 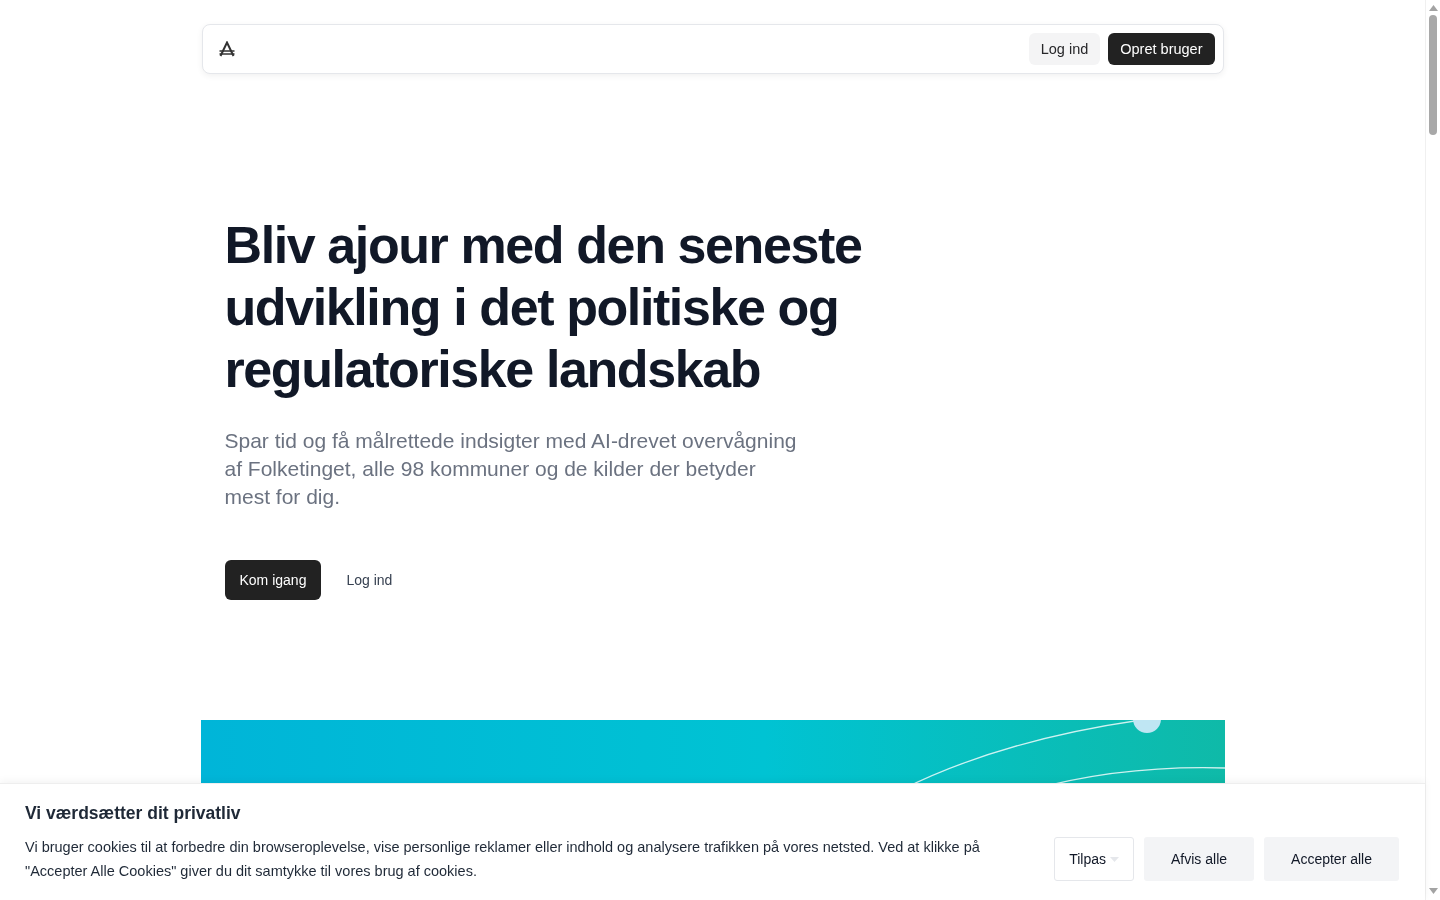 I want to click on hero-subtitle: Spar tid og få målrettede indsigter med AI-drevet overvågning af Folketinget, alle 98 kommuner og de kilder der betyder mest for dig., so click(x=511, y=469).